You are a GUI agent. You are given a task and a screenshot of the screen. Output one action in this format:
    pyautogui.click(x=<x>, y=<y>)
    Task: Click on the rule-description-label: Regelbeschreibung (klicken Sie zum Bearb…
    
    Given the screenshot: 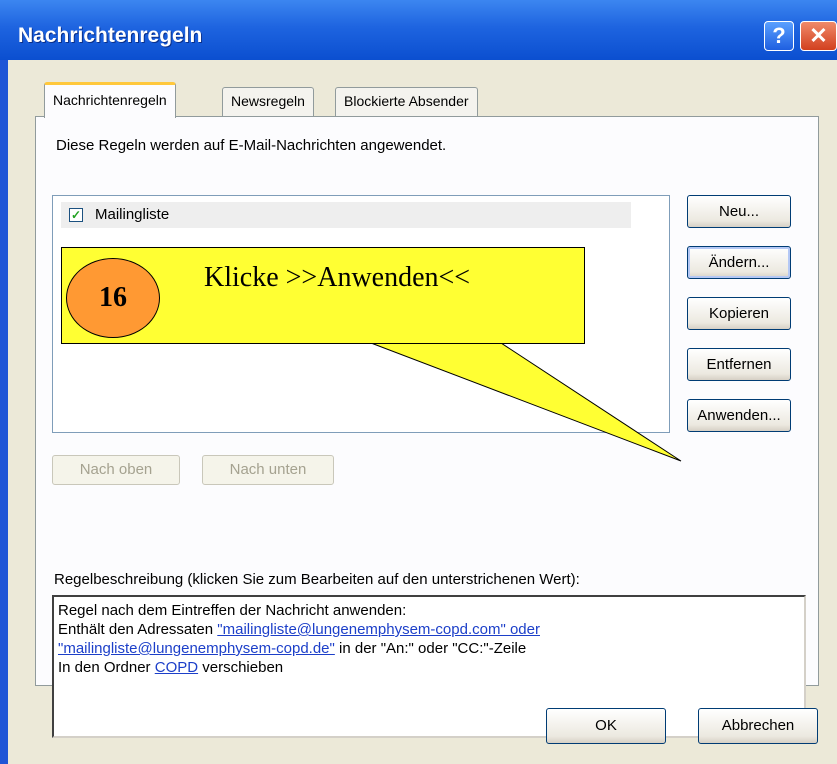 What is the action you would take?
    pyautogui.click(x=317, y=579)
    